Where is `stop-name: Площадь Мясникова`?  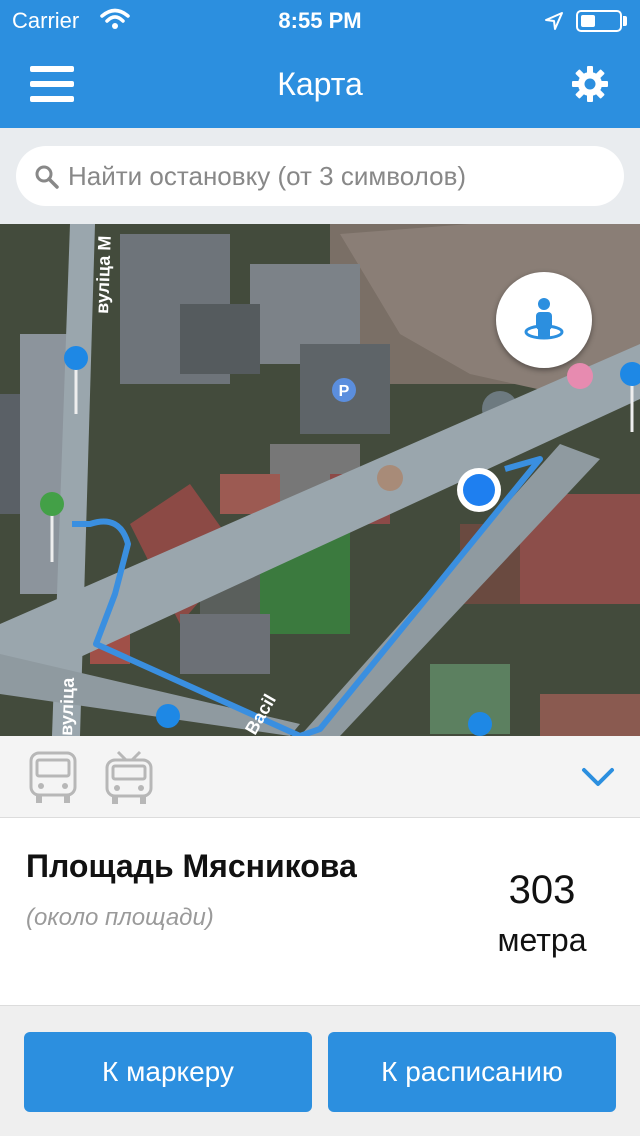
stop-name: Площадь Мясникова is located at coordinates (191, 866).